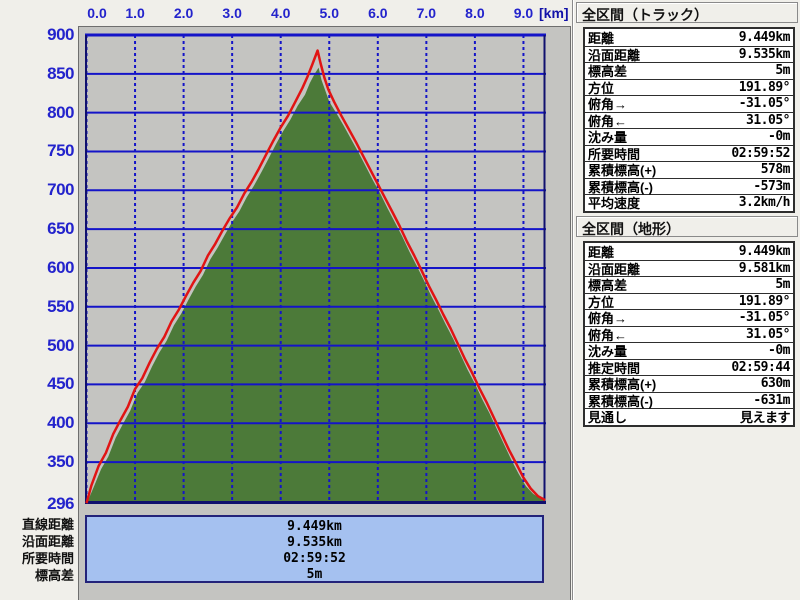 This screenshot has width=800, height=600. I want to click on summary-value: 9.449km, so click(314, 526).